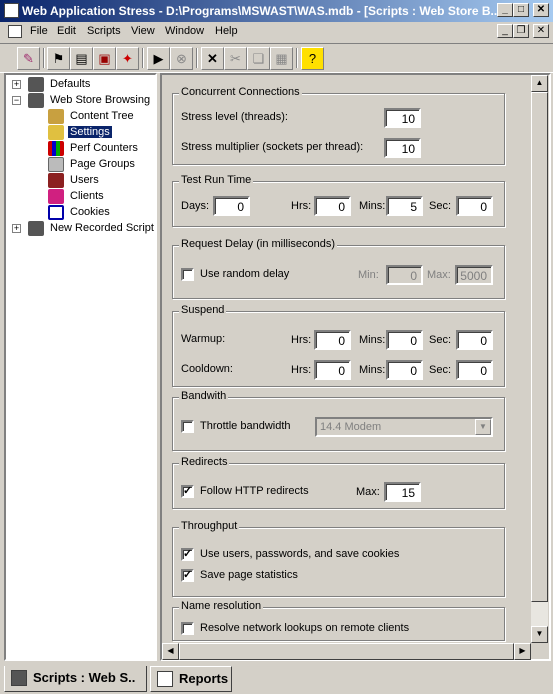 The width and height of the screenshot is (553, 694). I want to click on stress-level-field: 10, so click(402, 118).